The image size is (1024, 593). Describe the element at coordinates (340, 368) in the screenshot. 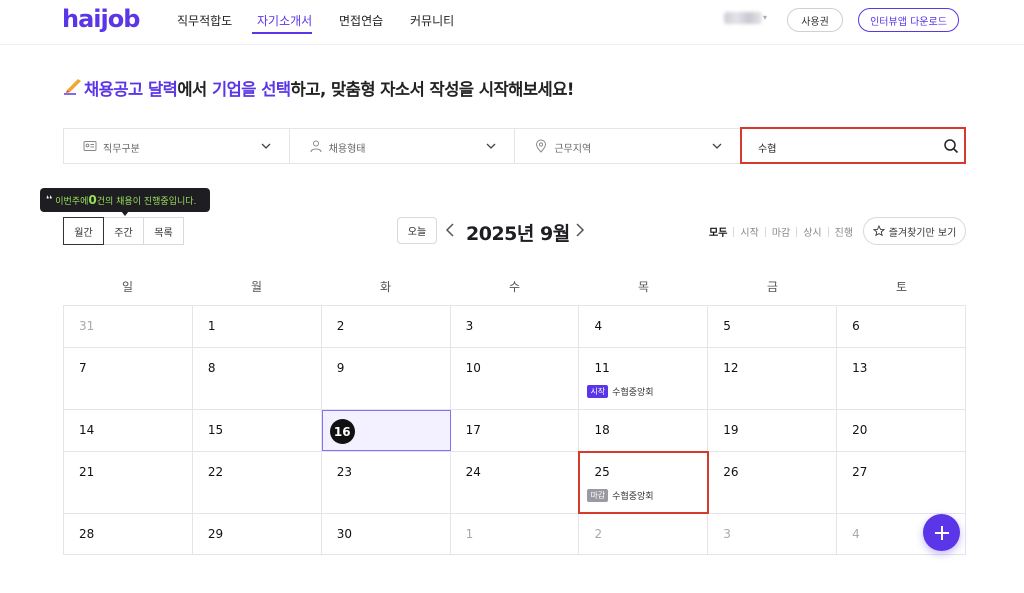

I see `day-number: 9` at that location.